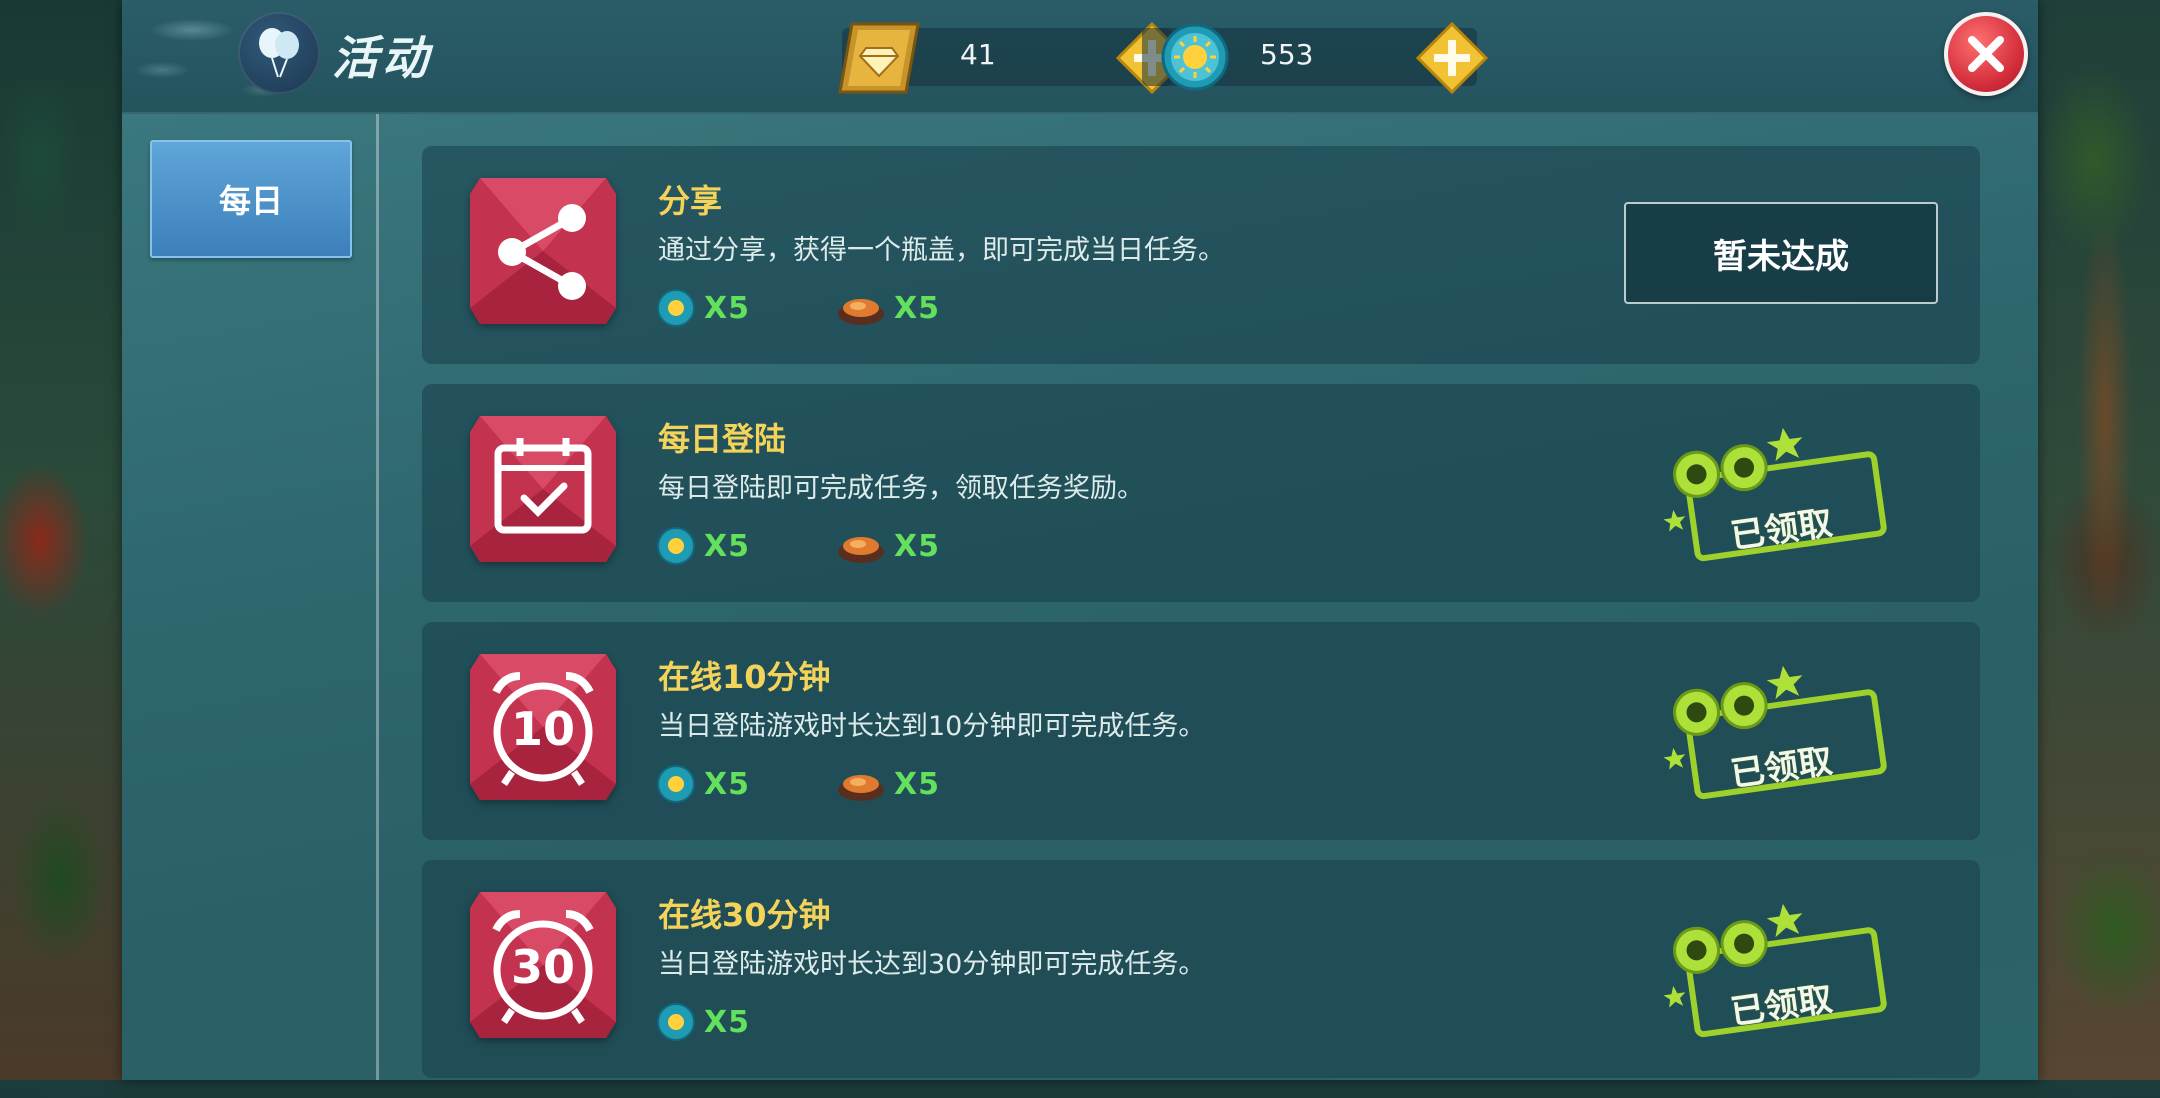  What do you see at coordinates (722, 439) in the screenshot?
I see `task-title: 每日登陆` at bounding box center [722, 439].